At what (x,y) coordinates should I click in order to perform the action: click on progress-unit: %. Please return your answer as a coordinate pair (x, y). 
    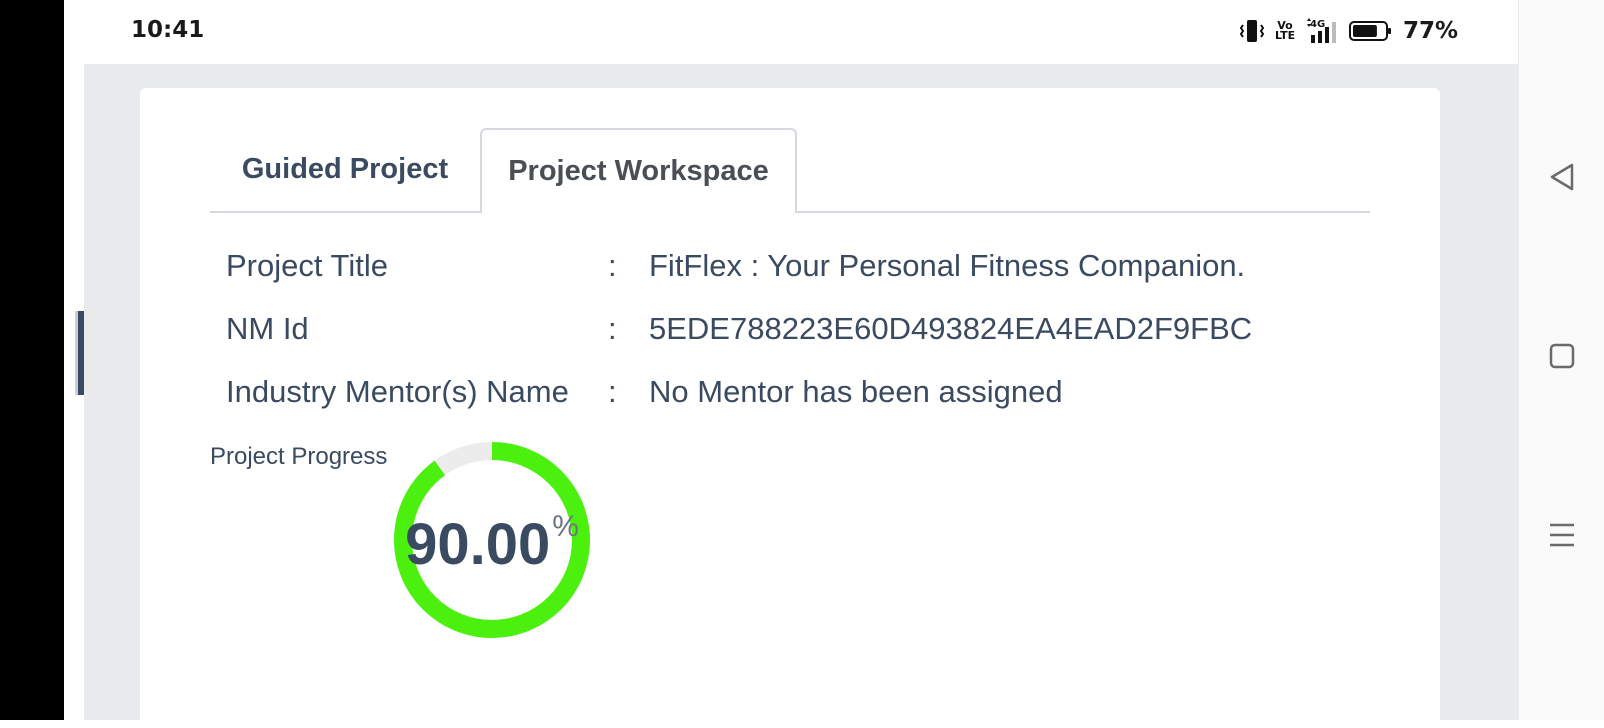
    Looking at the image, I should click on (565, 526).